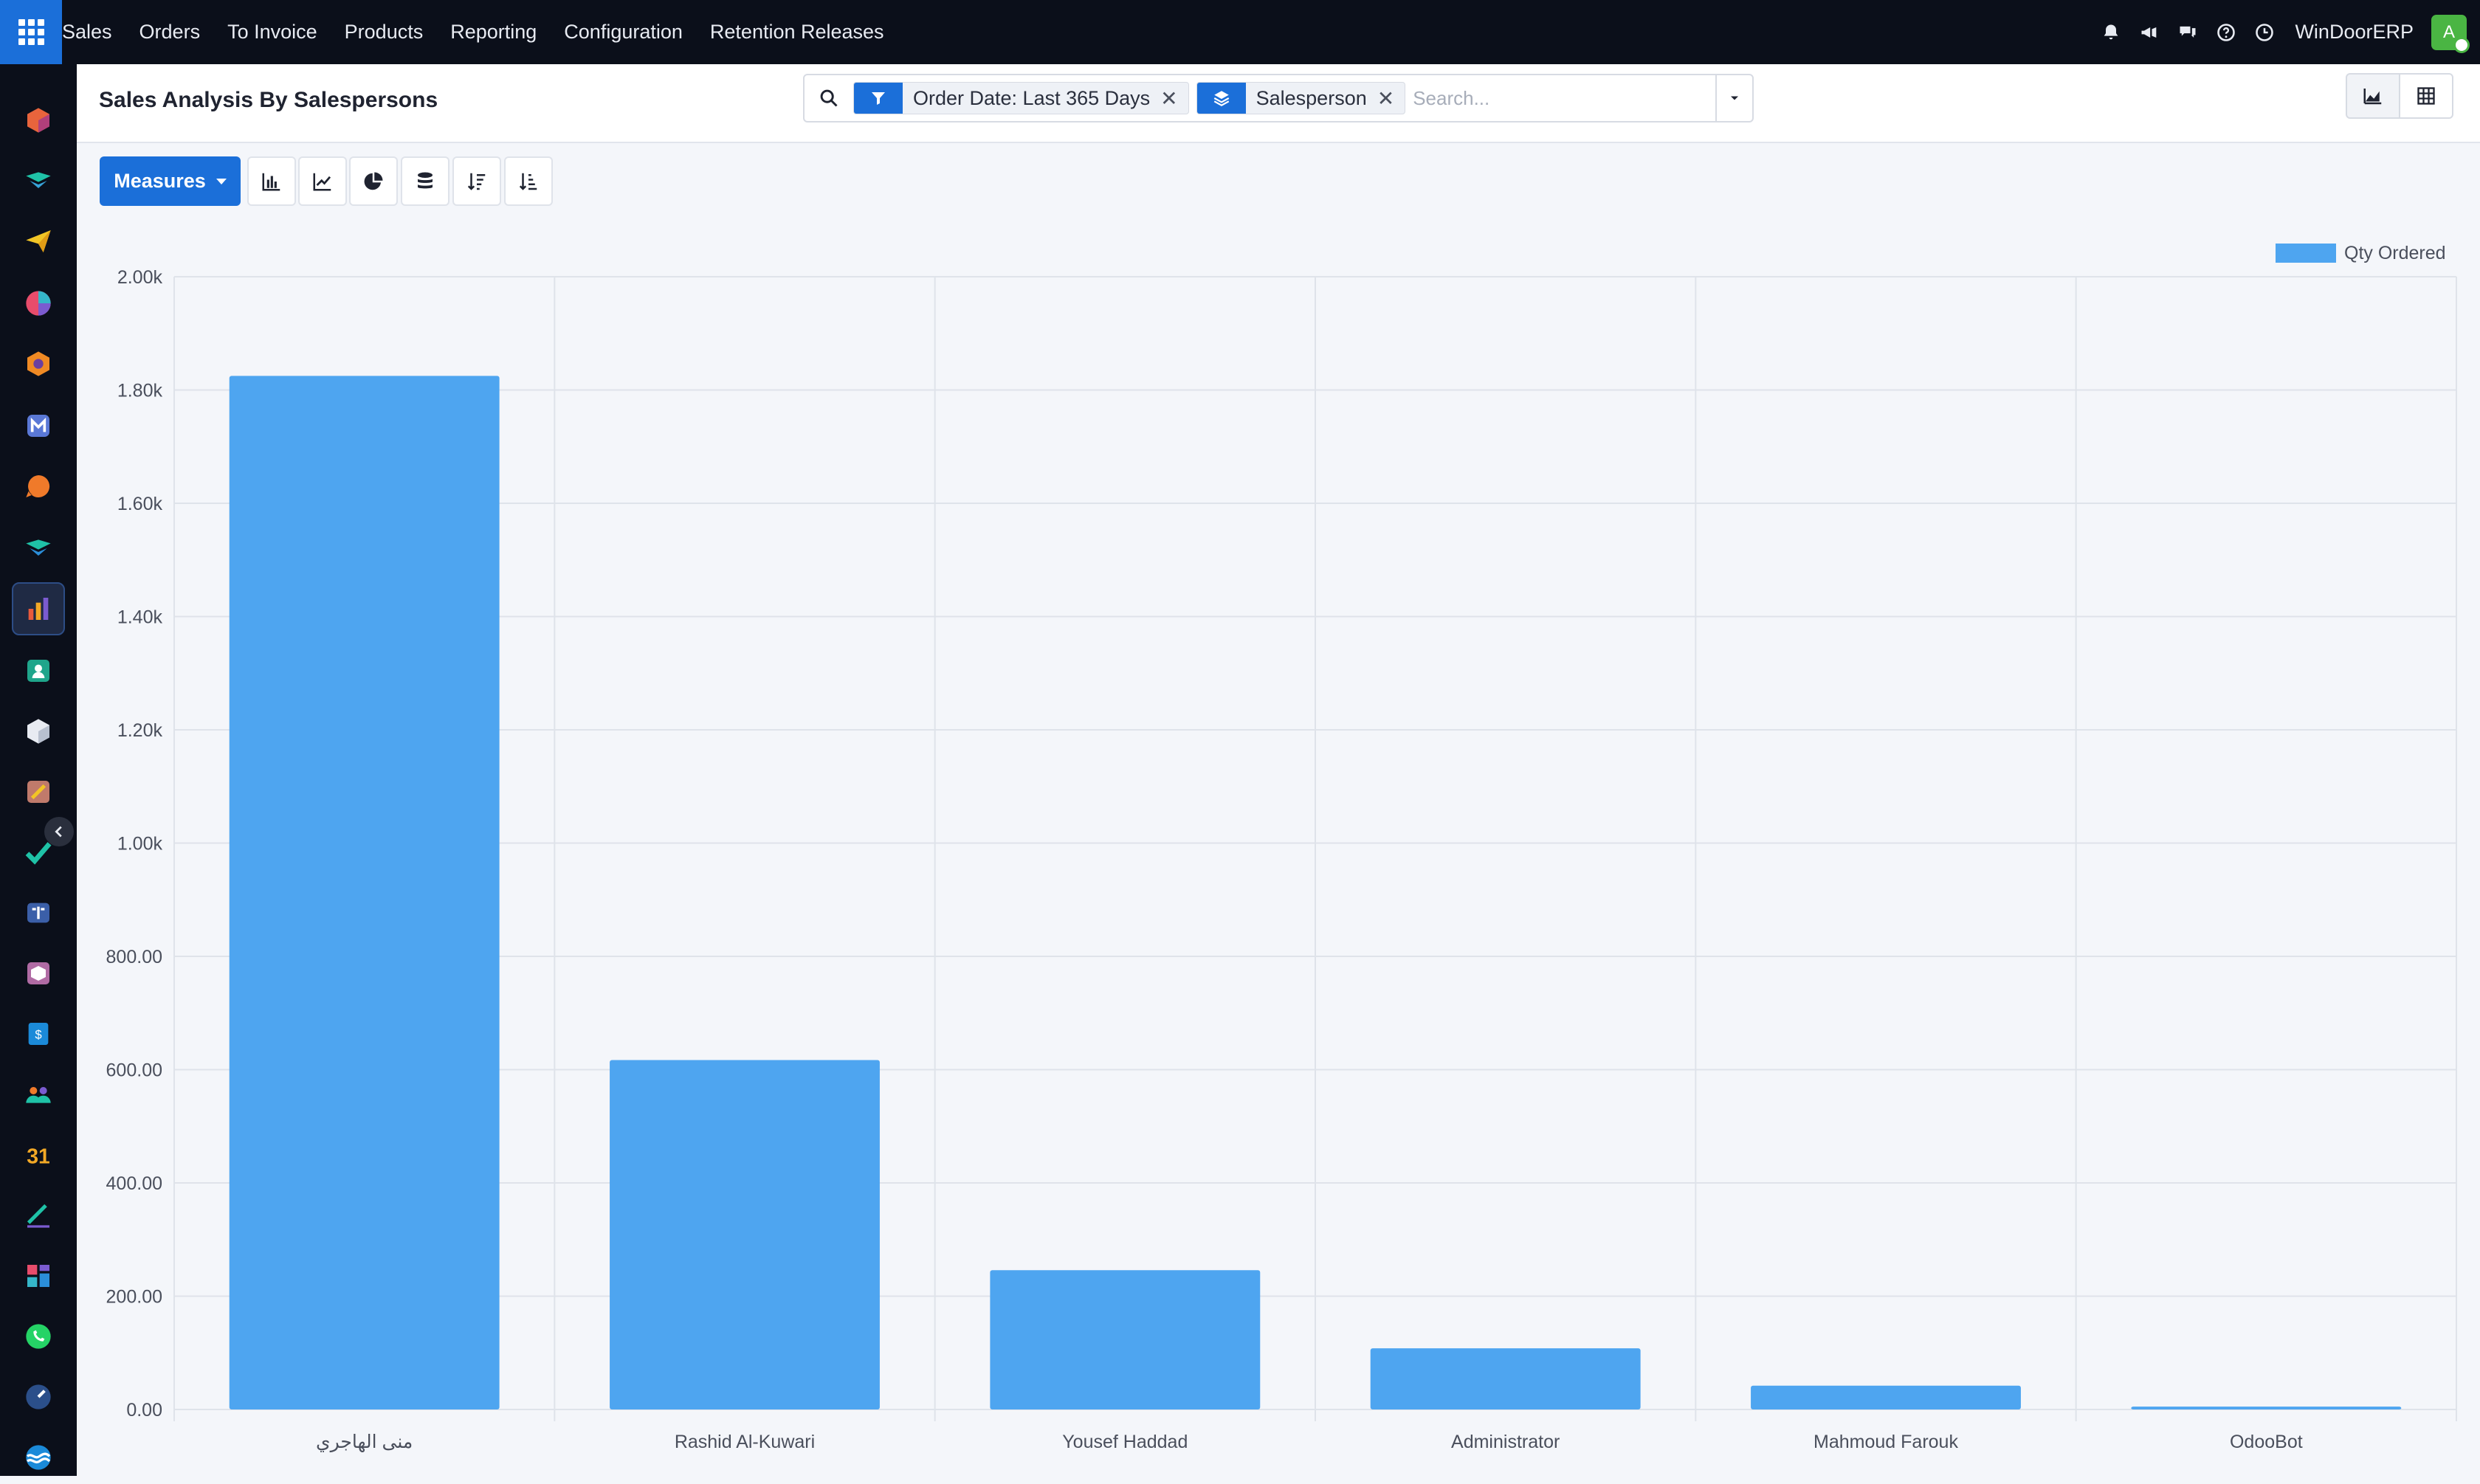 The width and height of the screenshot is (2480, 1484). Describe the element at coordinates (134, 1183) in the screenshot. I see `y-tick-label: 400.00` at that location.